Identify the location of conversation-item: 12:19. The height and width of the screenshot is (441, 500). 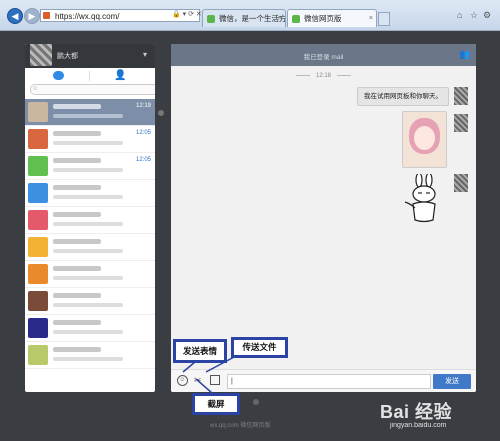
(90, 112).